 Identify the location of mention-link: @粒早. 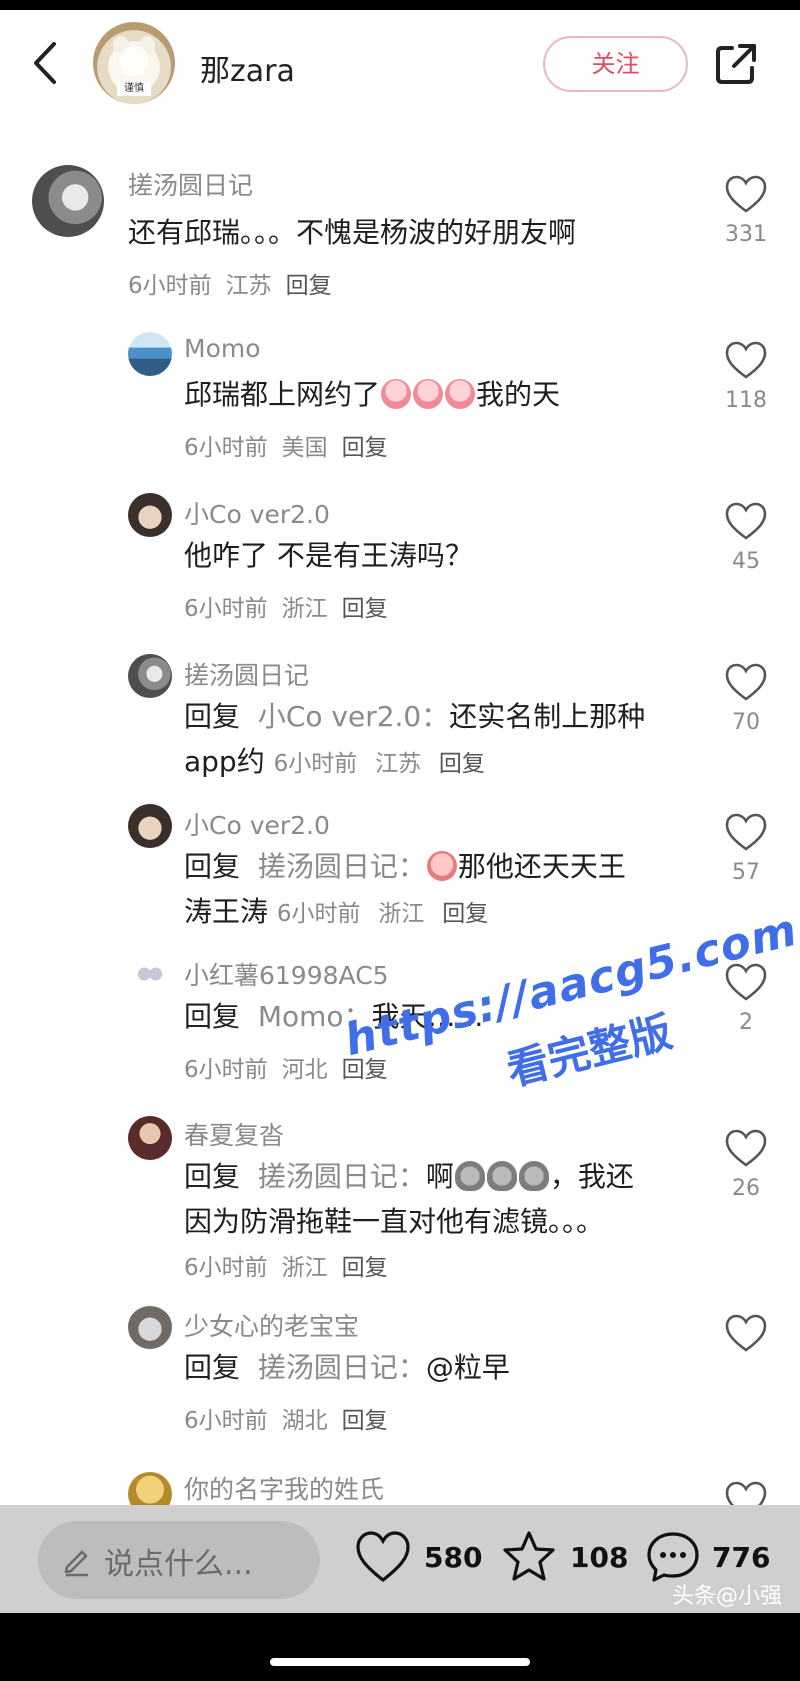
(468, 1367).